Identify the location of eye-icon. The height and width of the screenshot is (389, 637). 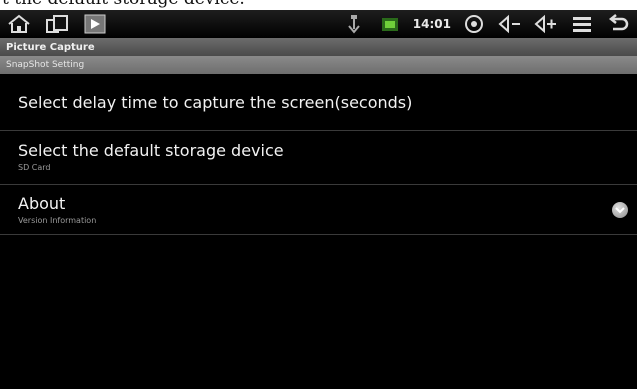
(474, 24).